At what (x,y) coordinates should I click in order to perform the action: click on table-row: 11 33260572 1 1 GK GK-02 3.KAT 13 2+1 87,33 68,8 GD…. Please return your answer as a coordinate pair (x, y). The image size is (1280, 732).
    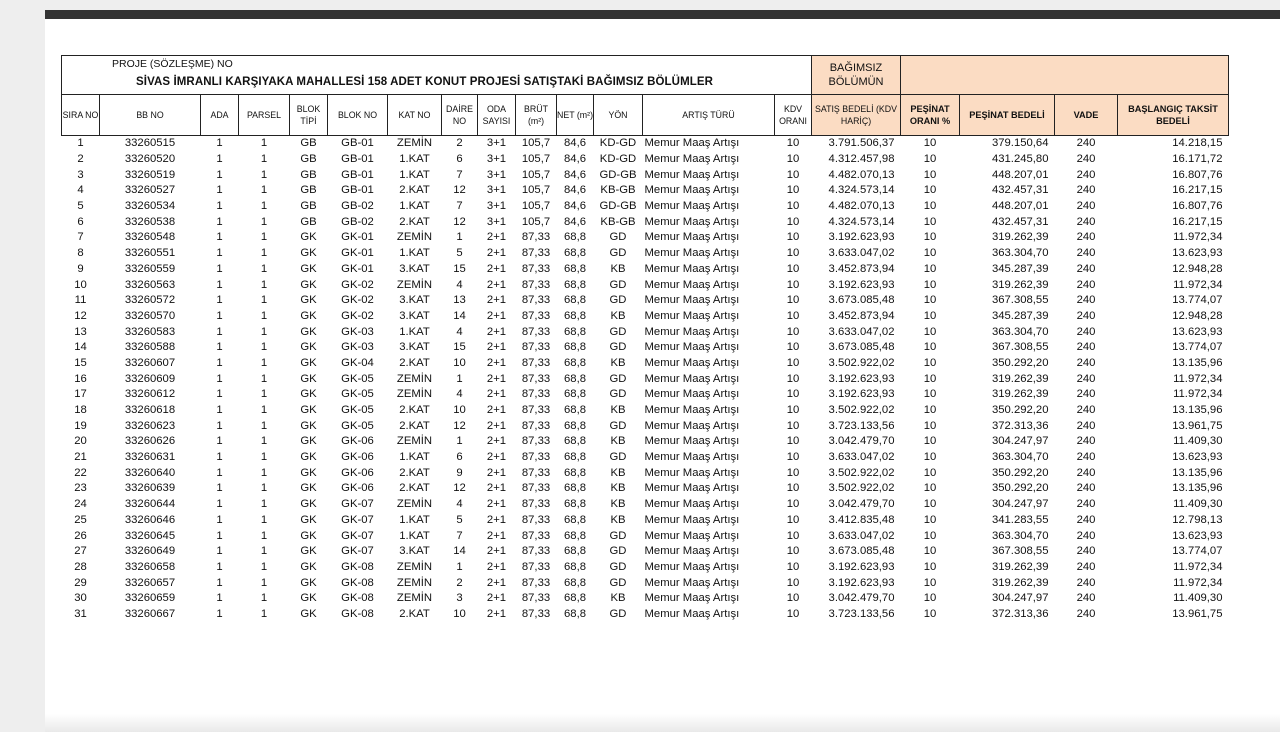
    Looking at the image, I should click on (645, 301).